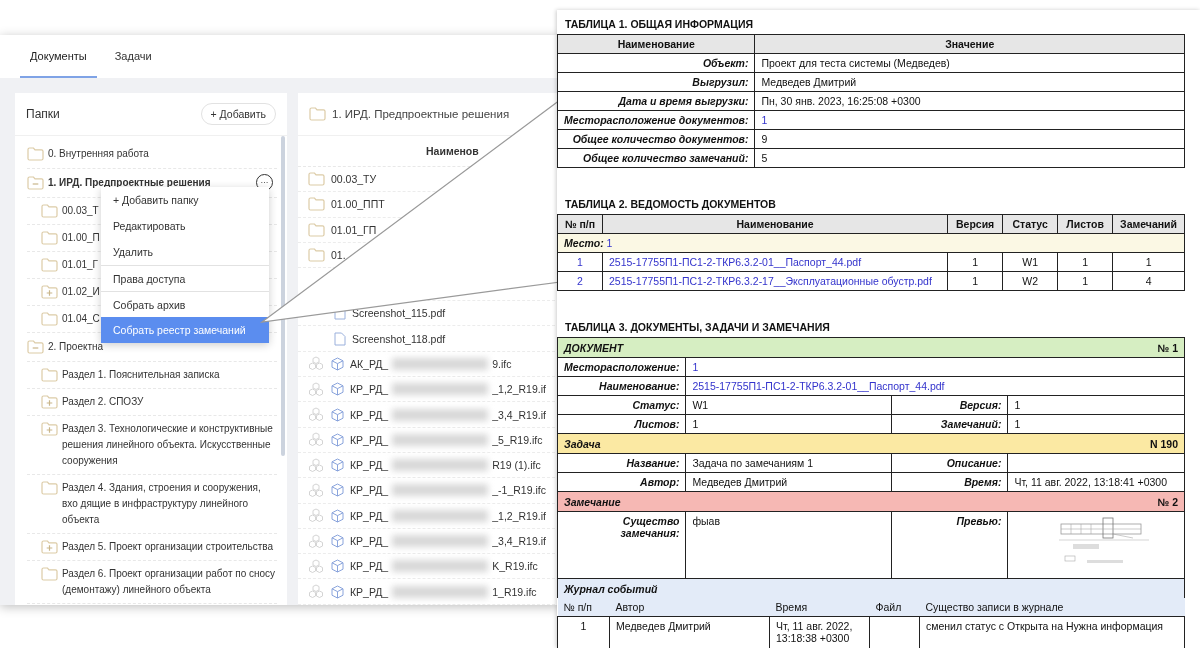  Describe the element at coordinates (519, 490) in the screenshot. I see `file-name-end: _-1_R19.ifc` at that location.